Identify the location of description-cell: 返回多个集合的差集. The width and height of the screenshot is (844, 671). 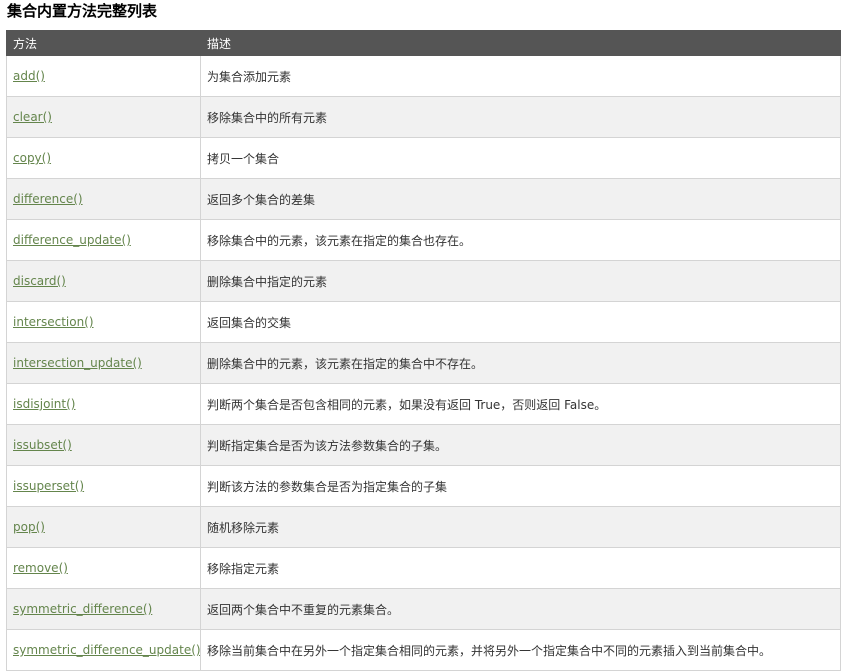
(520, 199).